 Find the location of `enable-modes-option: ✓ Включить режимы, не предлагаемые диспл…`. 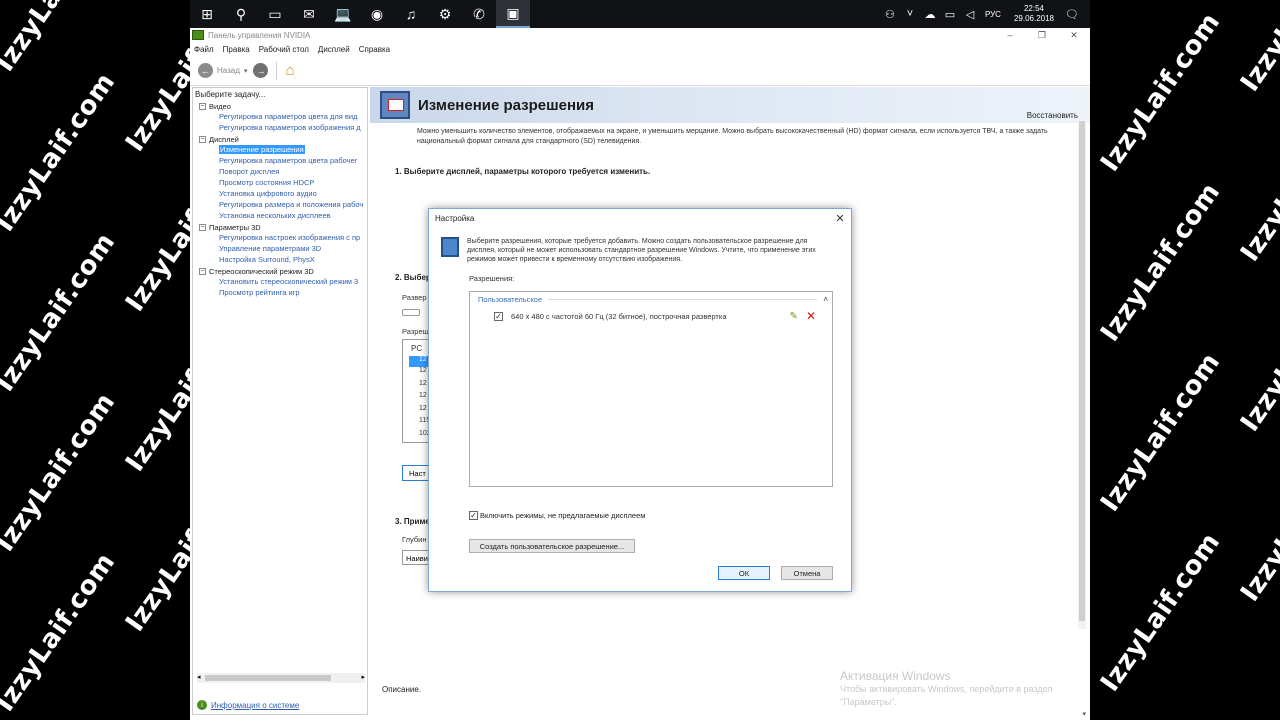

enable-modes-option: ✓ Включить режимы, не предлагаемые диспл… is located at coordinates (557, 515).